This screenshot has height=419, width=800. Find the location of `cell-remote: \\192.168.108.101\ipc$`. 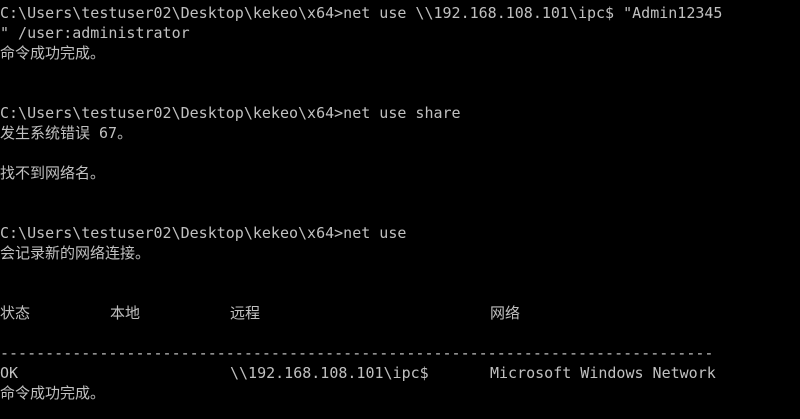

cell-remote: \\192.168.108.101\ipc$ is located at coordinates (329, 373).